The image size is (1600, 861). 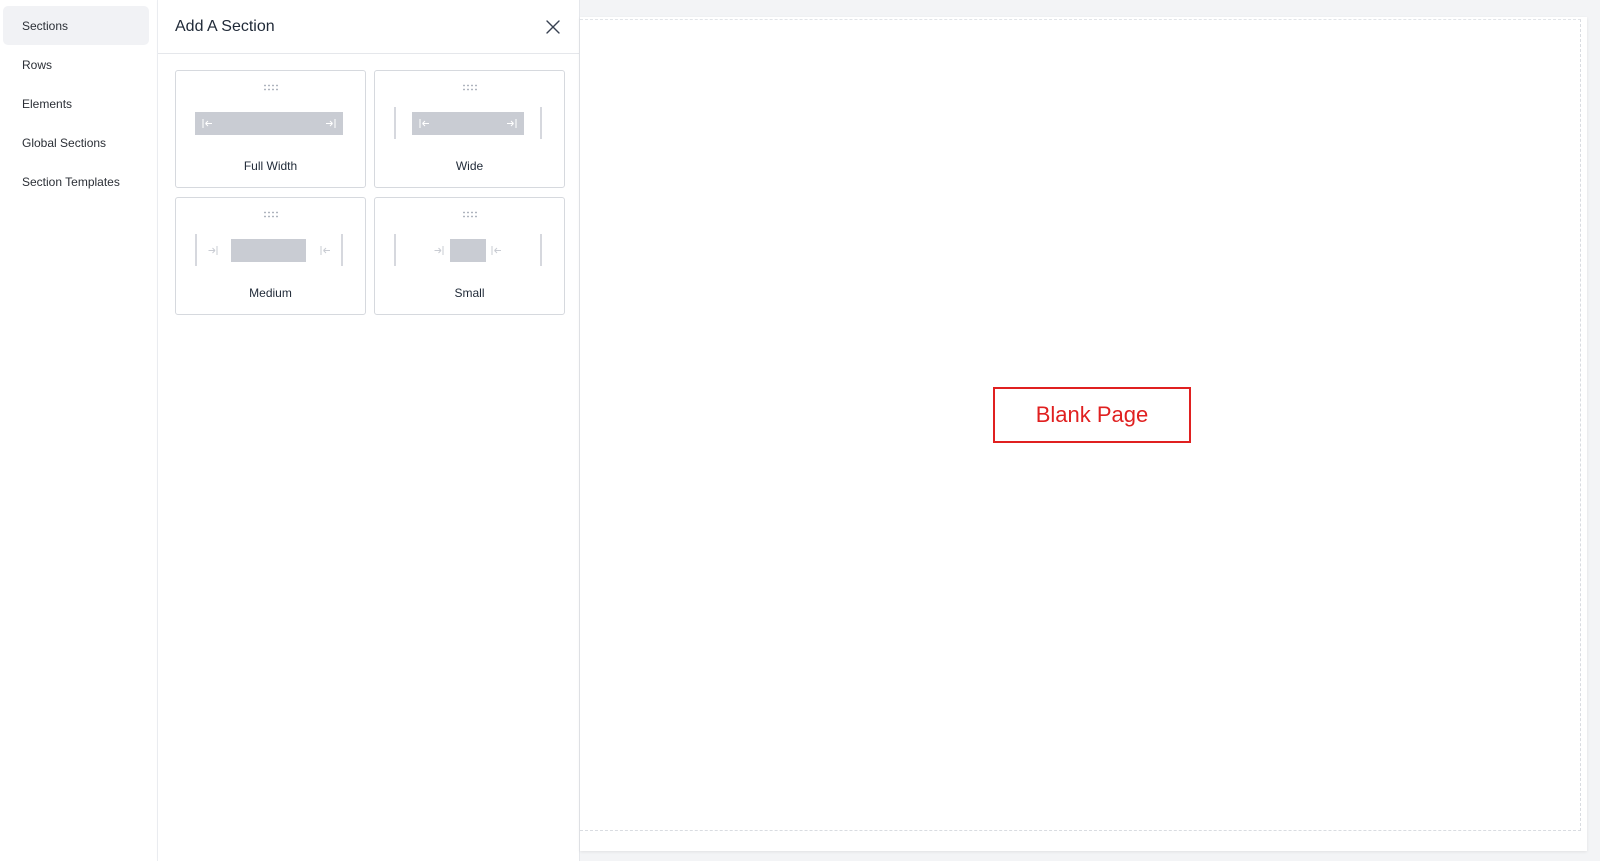 I want to click on close-icon, so click(x=553, y=26).